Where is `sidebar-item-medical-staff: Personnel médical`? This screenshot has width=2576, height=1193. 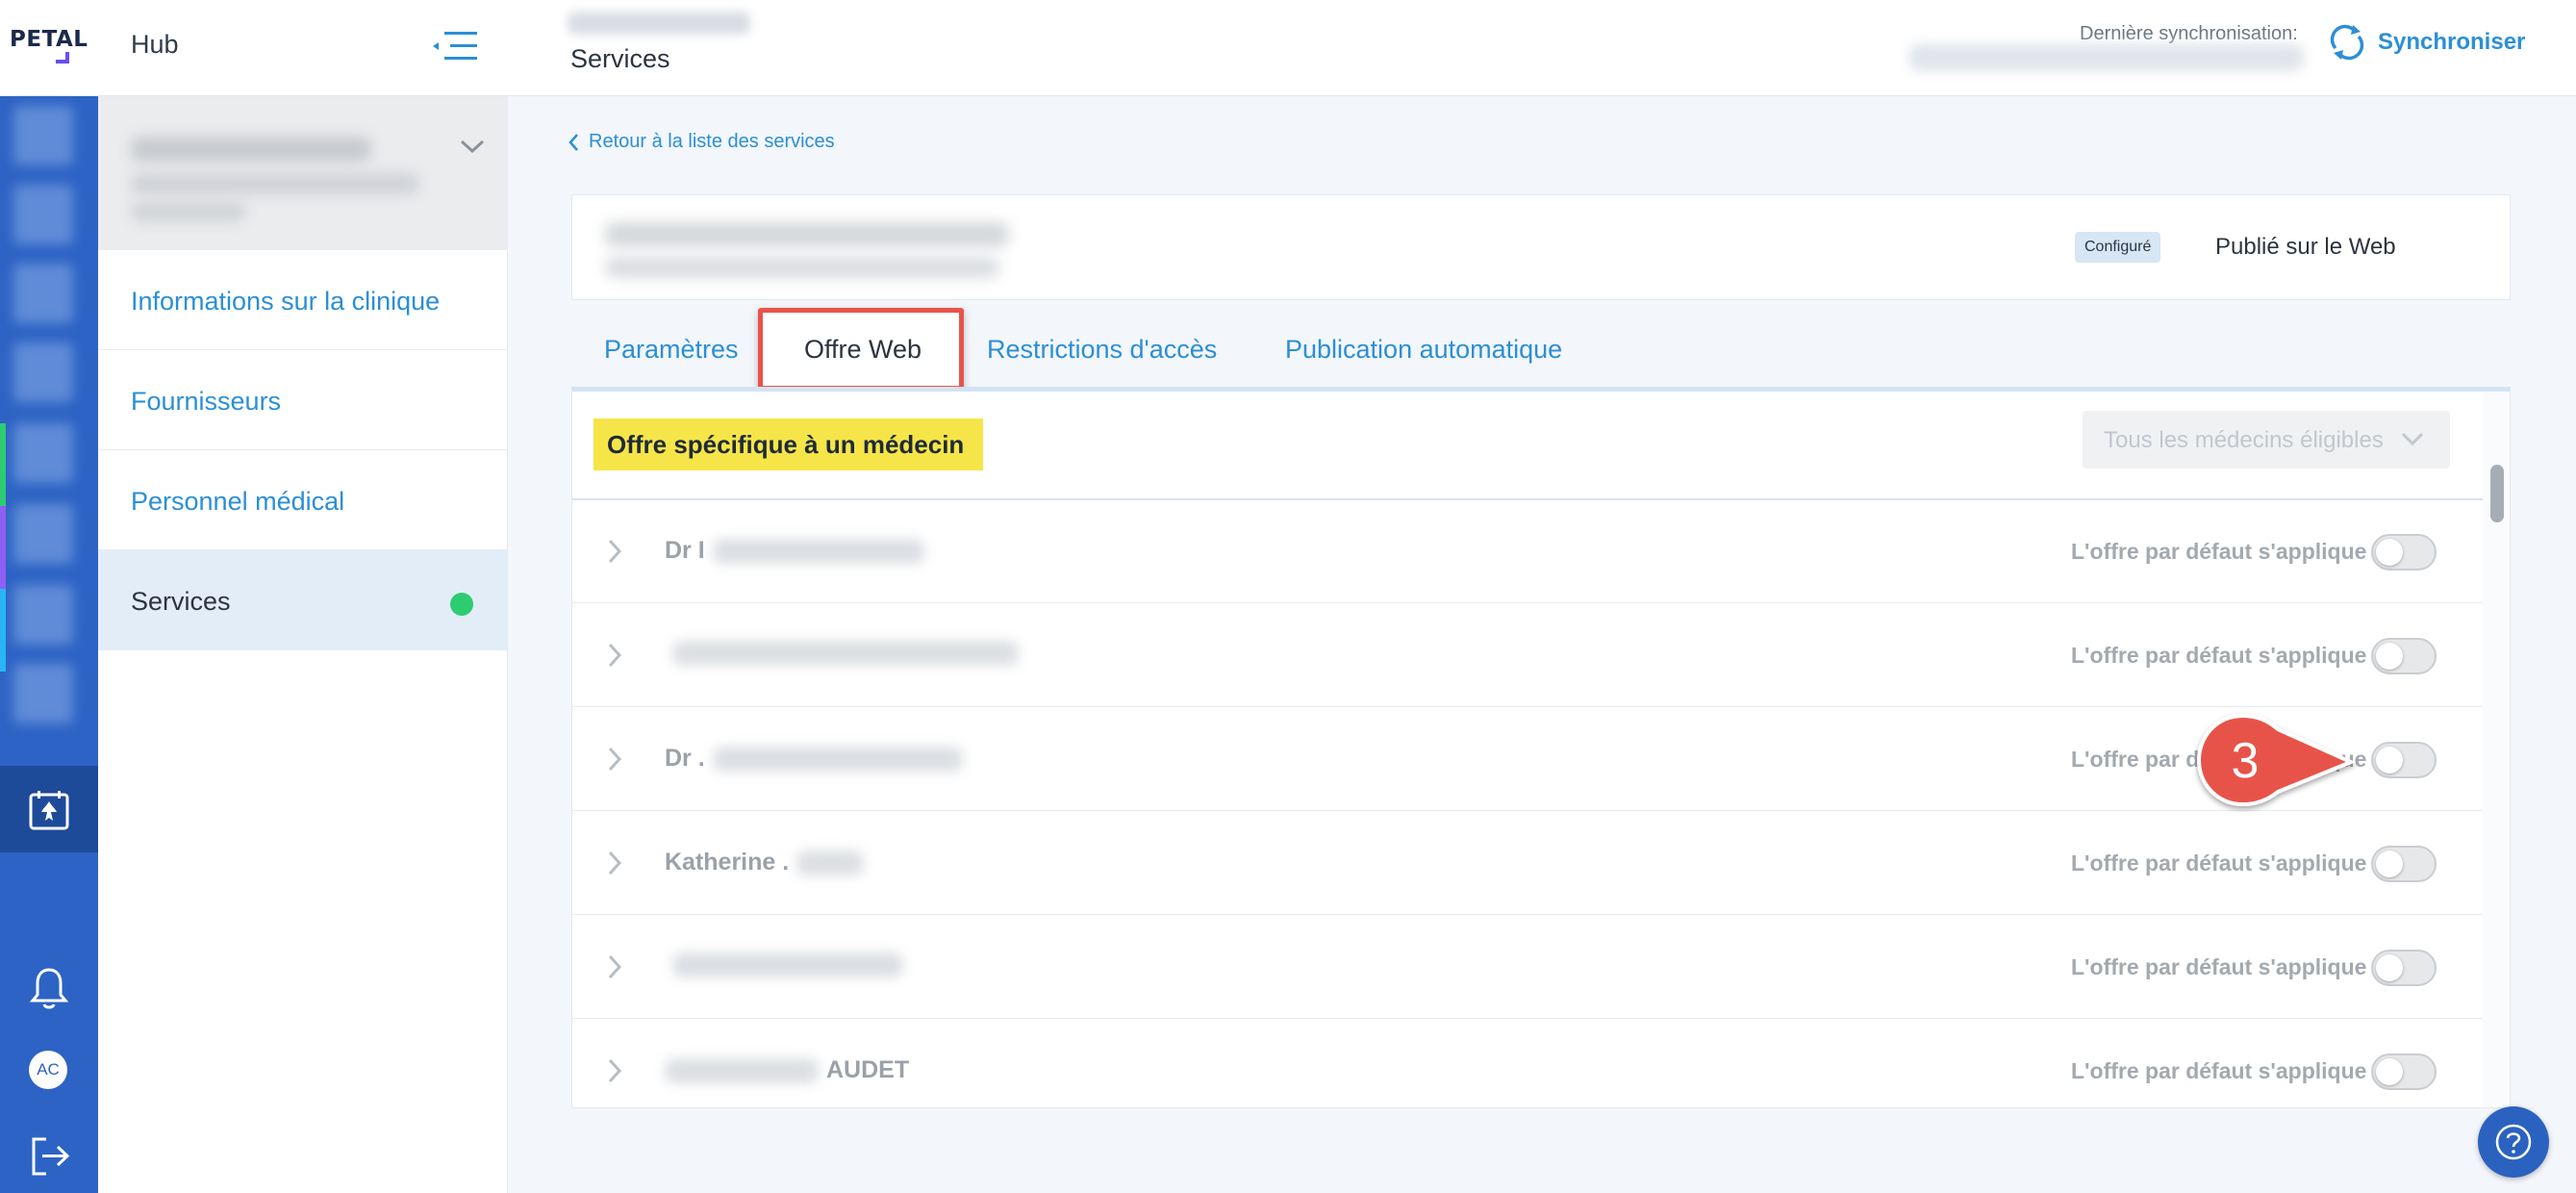 sidebar-item-medical-staff: Personnel médical is located at coordinates (303, 500).